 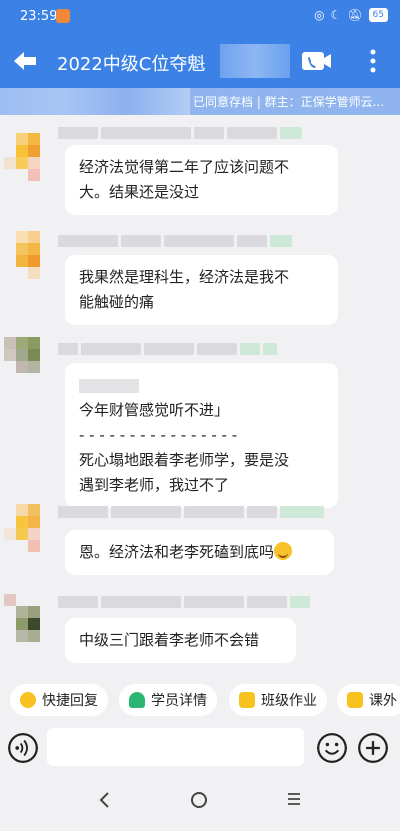 What do you see at coordinates (184, 277) in the screenshot?
I see `message-line: 我果然是理科生，经济法是我不` at bounding box center [184, 277].